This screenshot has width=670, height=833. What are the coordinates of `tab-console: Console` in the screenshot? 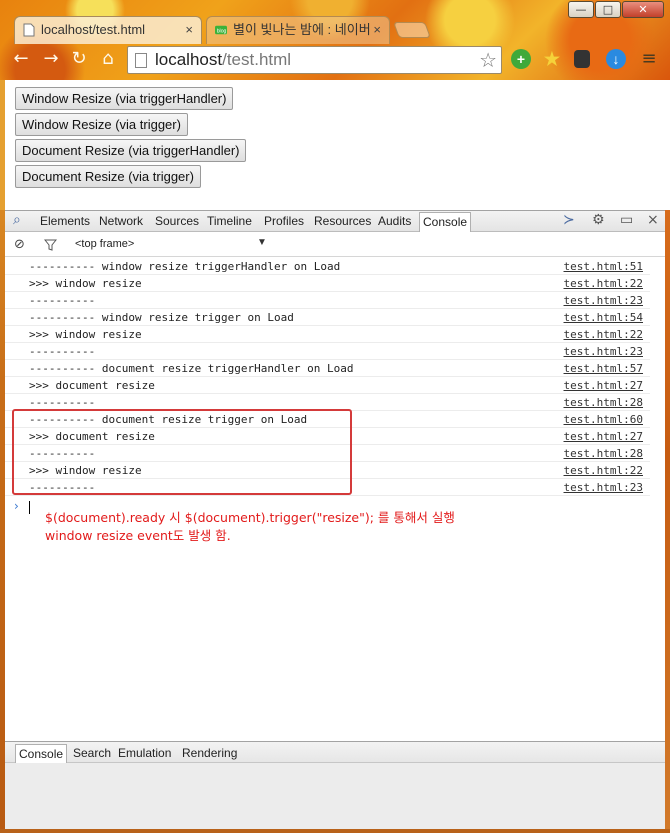 It's located at (445, 222).